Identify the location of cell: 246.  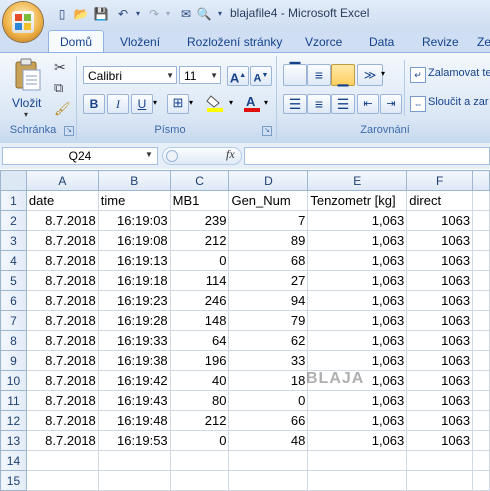
(199, 300).